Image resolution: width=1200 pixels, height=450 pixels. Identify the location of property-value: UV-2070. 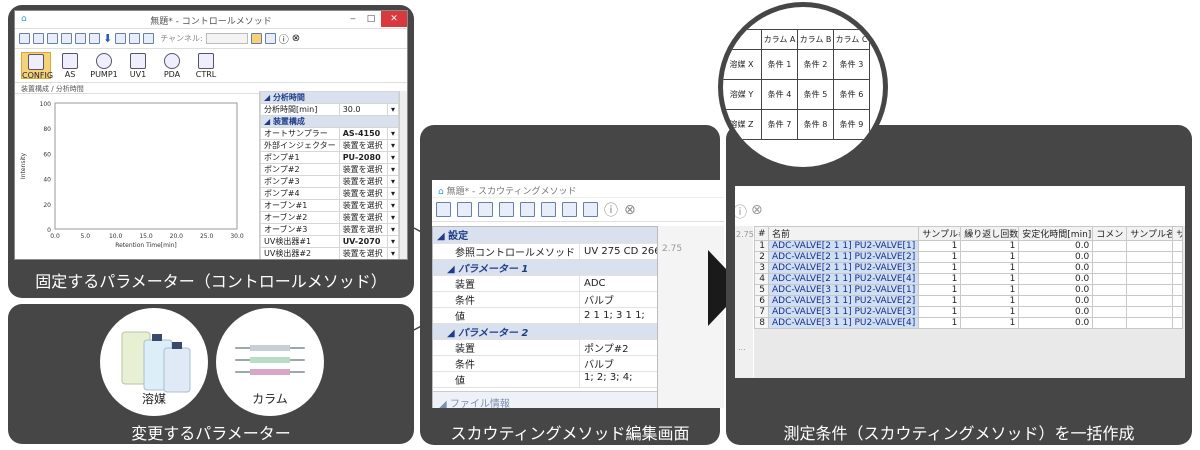
(363, 241).